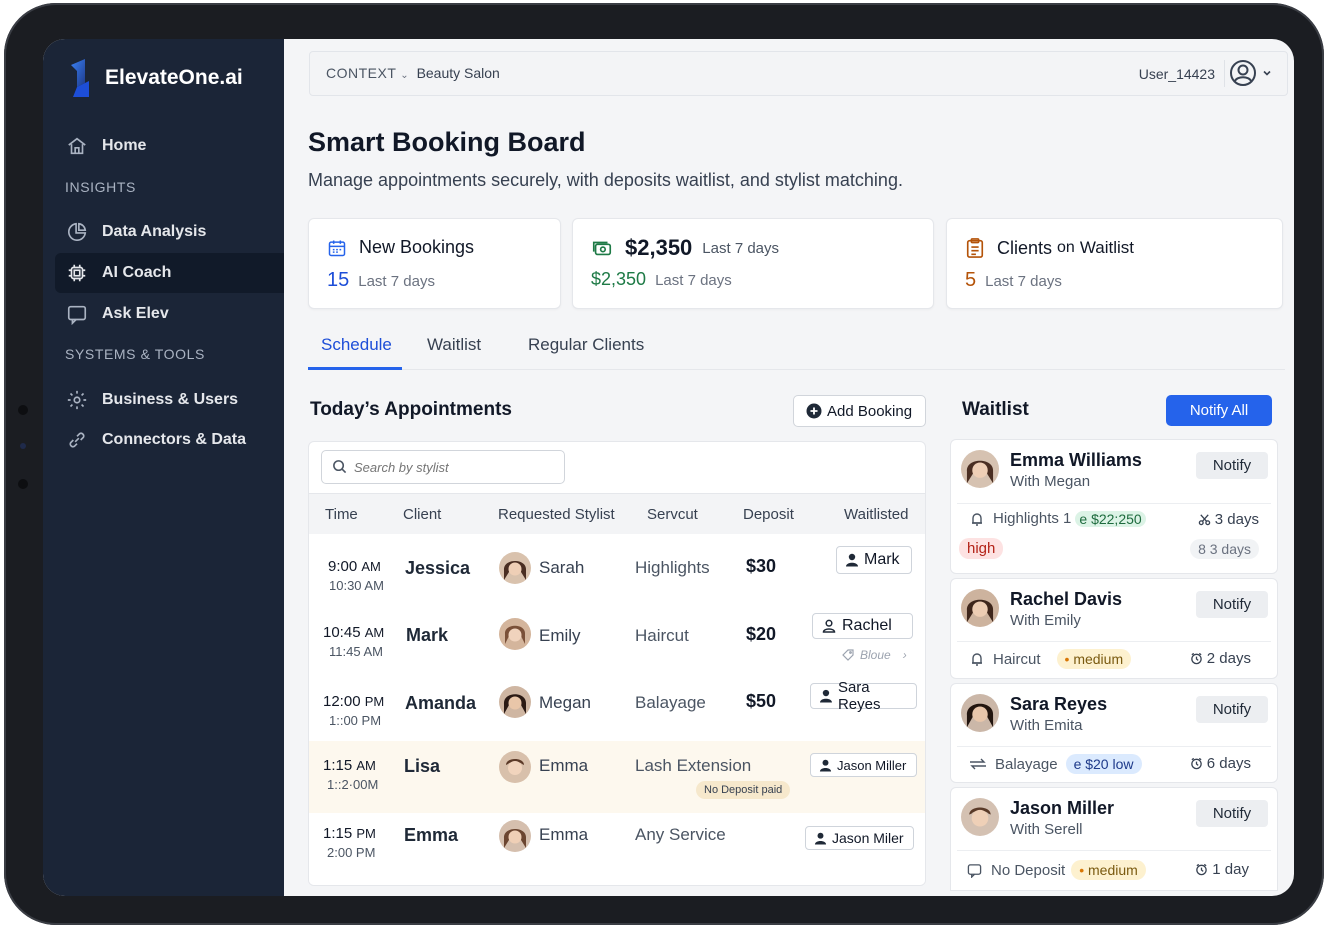 The image size is (1327, 929). Describe the element at coordinates (565, 702) in the screenshot. I see `stylist-name: Megan` at that location.